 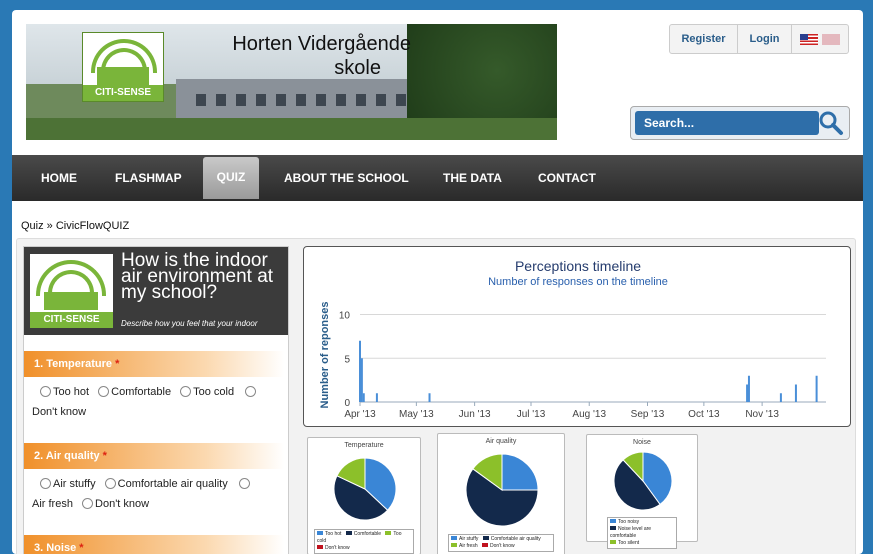 I want to click on radio-comfortable-air, so click(x=110, y=483).